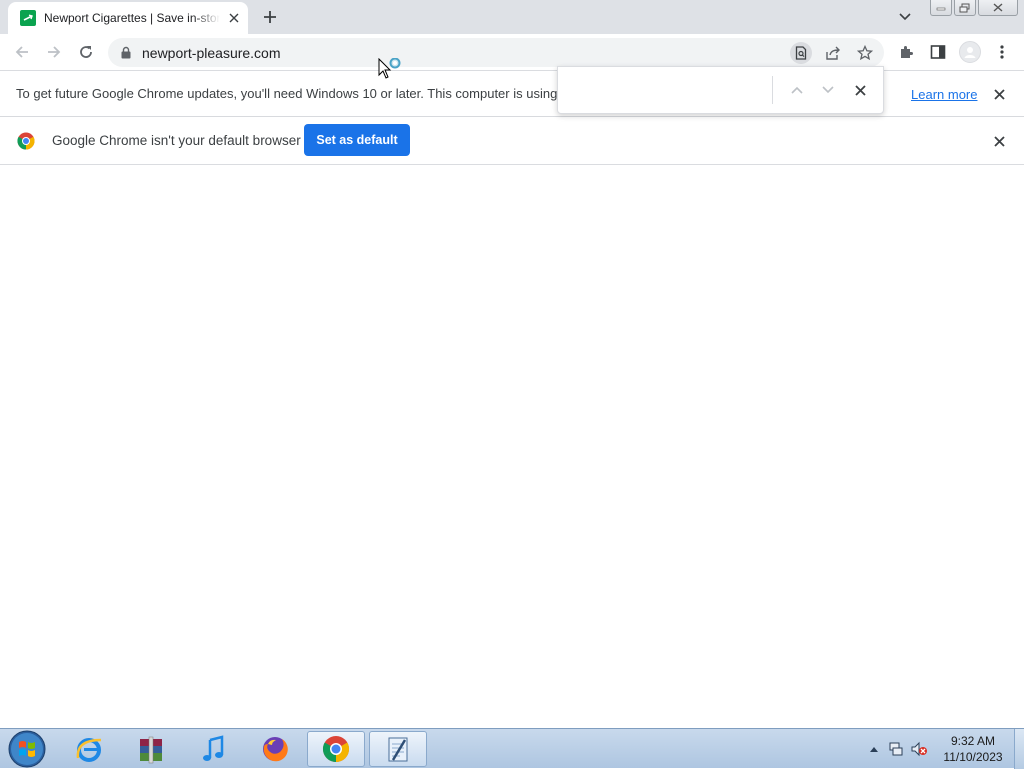 This screenshot has height=769, width=1024. Describe the element at coordinates (132, 18) in the screenshot. I see `tab-title: Newport Cigarettes | Save in-store` at that location.